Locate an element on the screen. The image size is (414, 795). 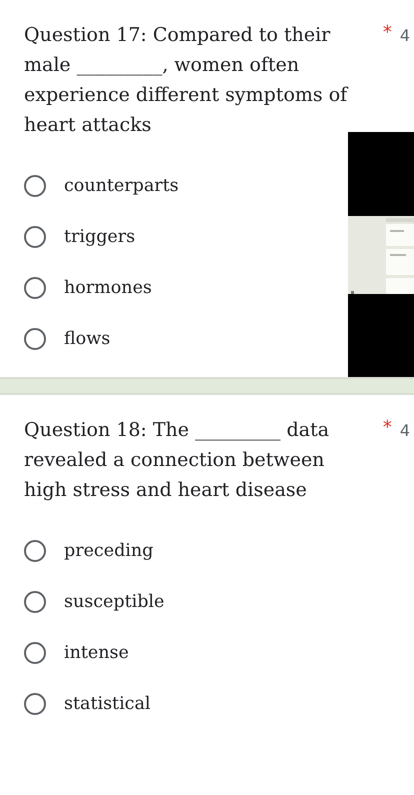
option-label: hormones is located at coordinates (108, 288).